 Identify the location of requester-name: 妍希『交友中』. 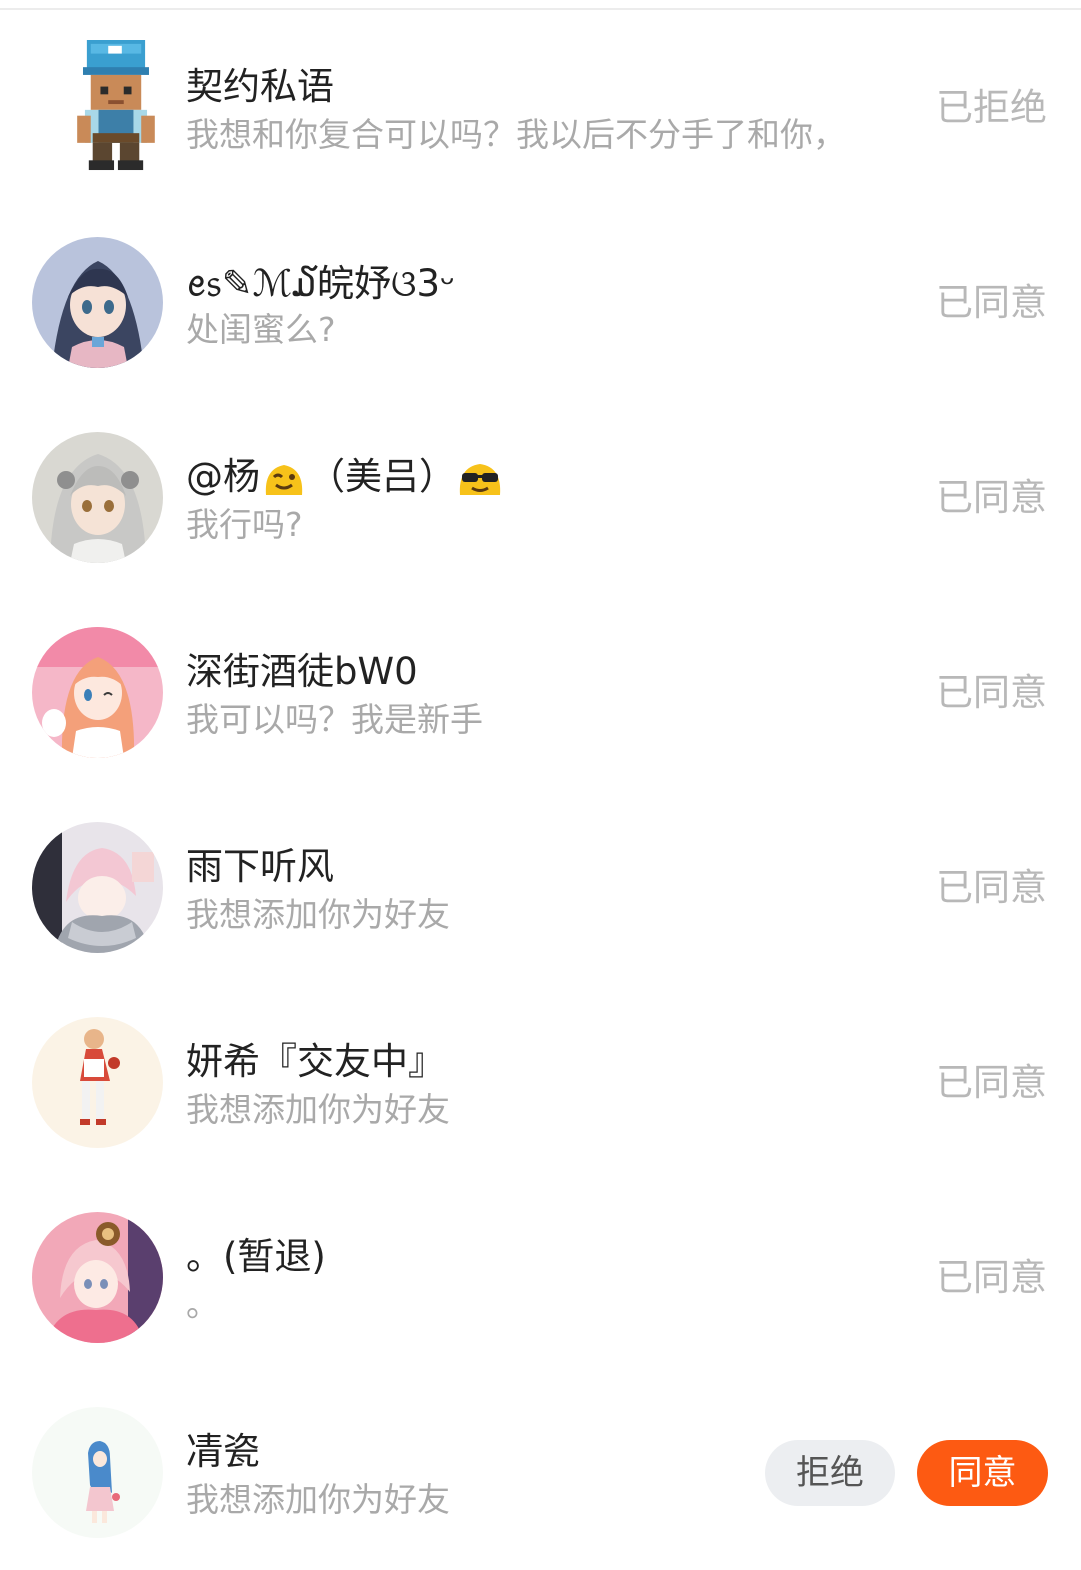
(315, 1061).